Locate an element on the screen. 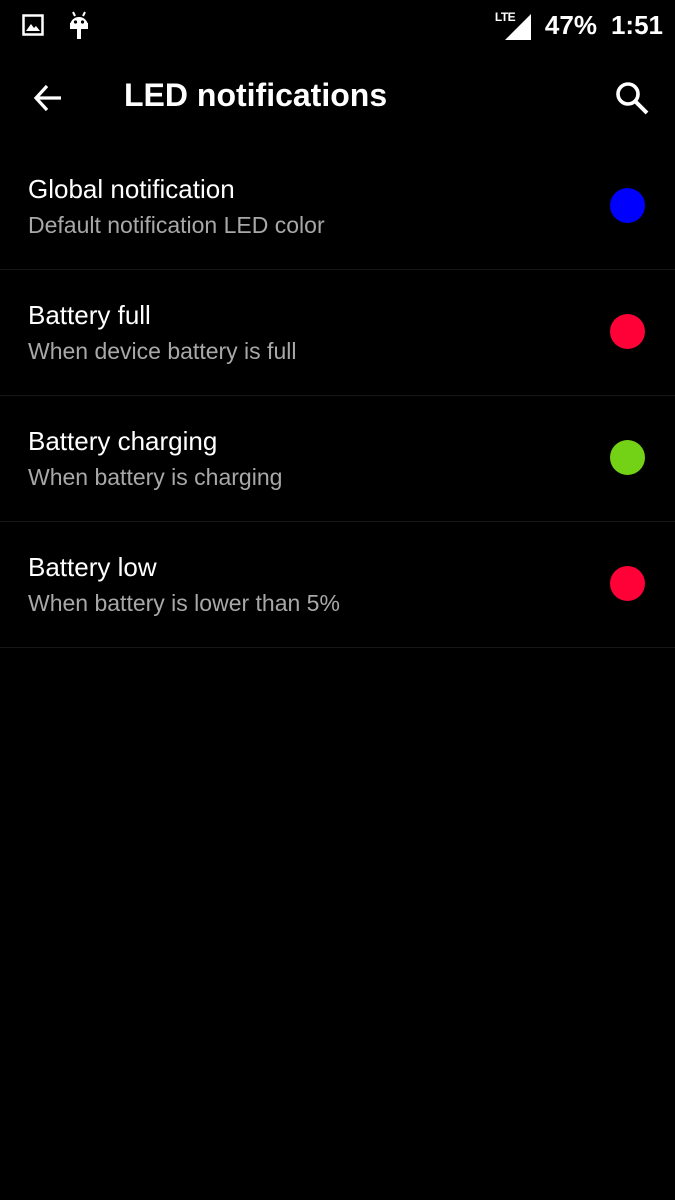  item-summary: When battery is lower than 5% is located at coordinates (184, 603).